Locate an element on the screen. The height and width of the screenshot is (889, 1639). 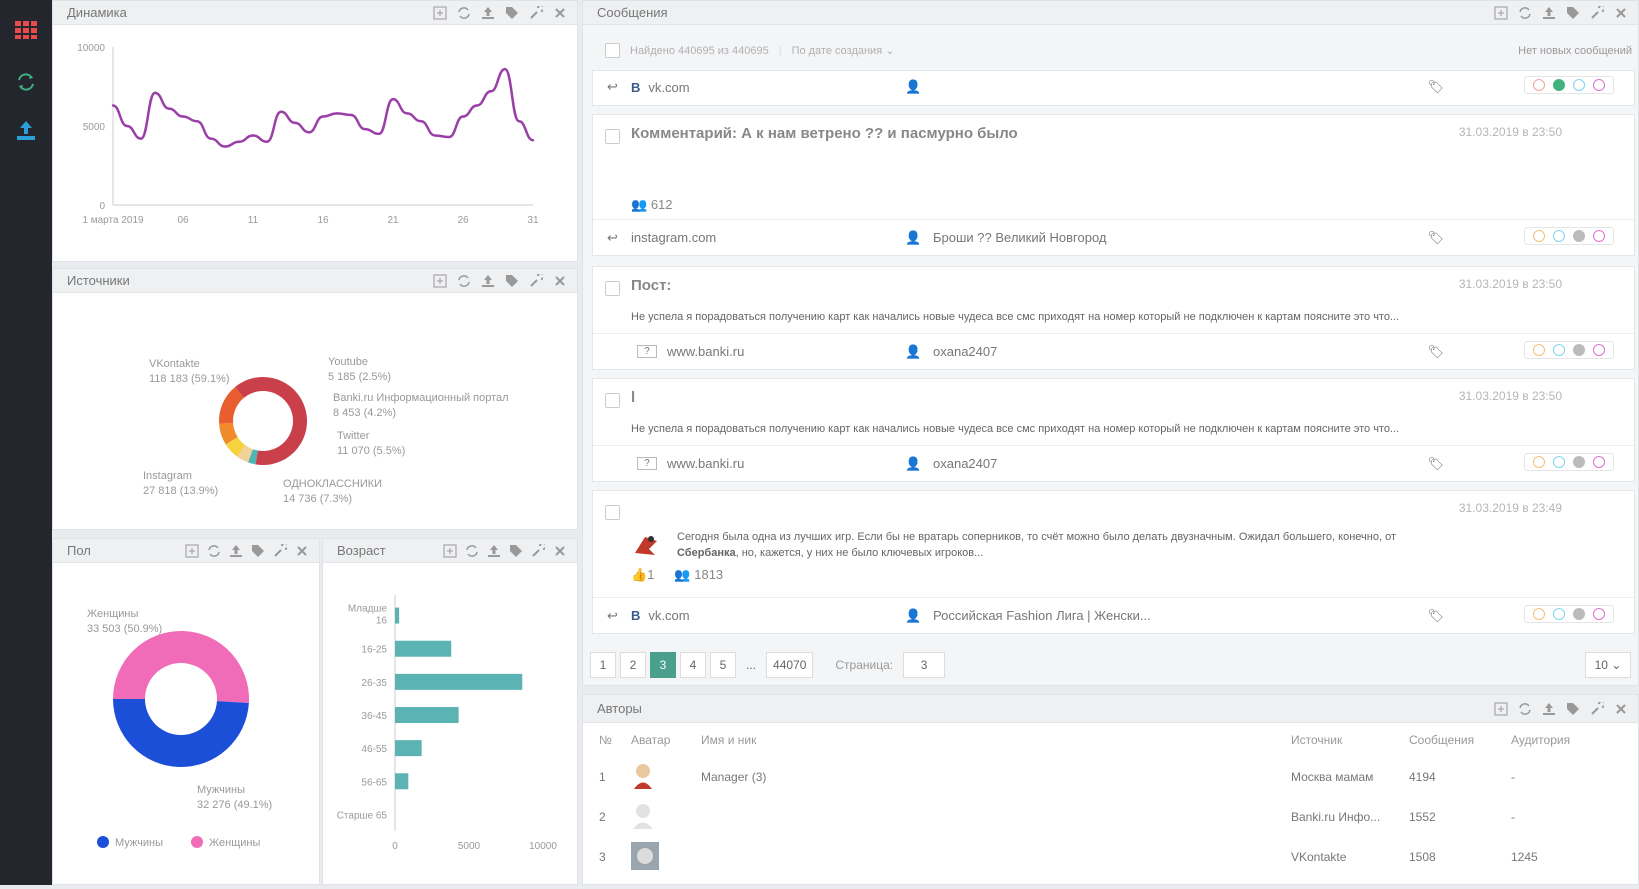
message-title: Пост: is located at coordinates (651, 285).